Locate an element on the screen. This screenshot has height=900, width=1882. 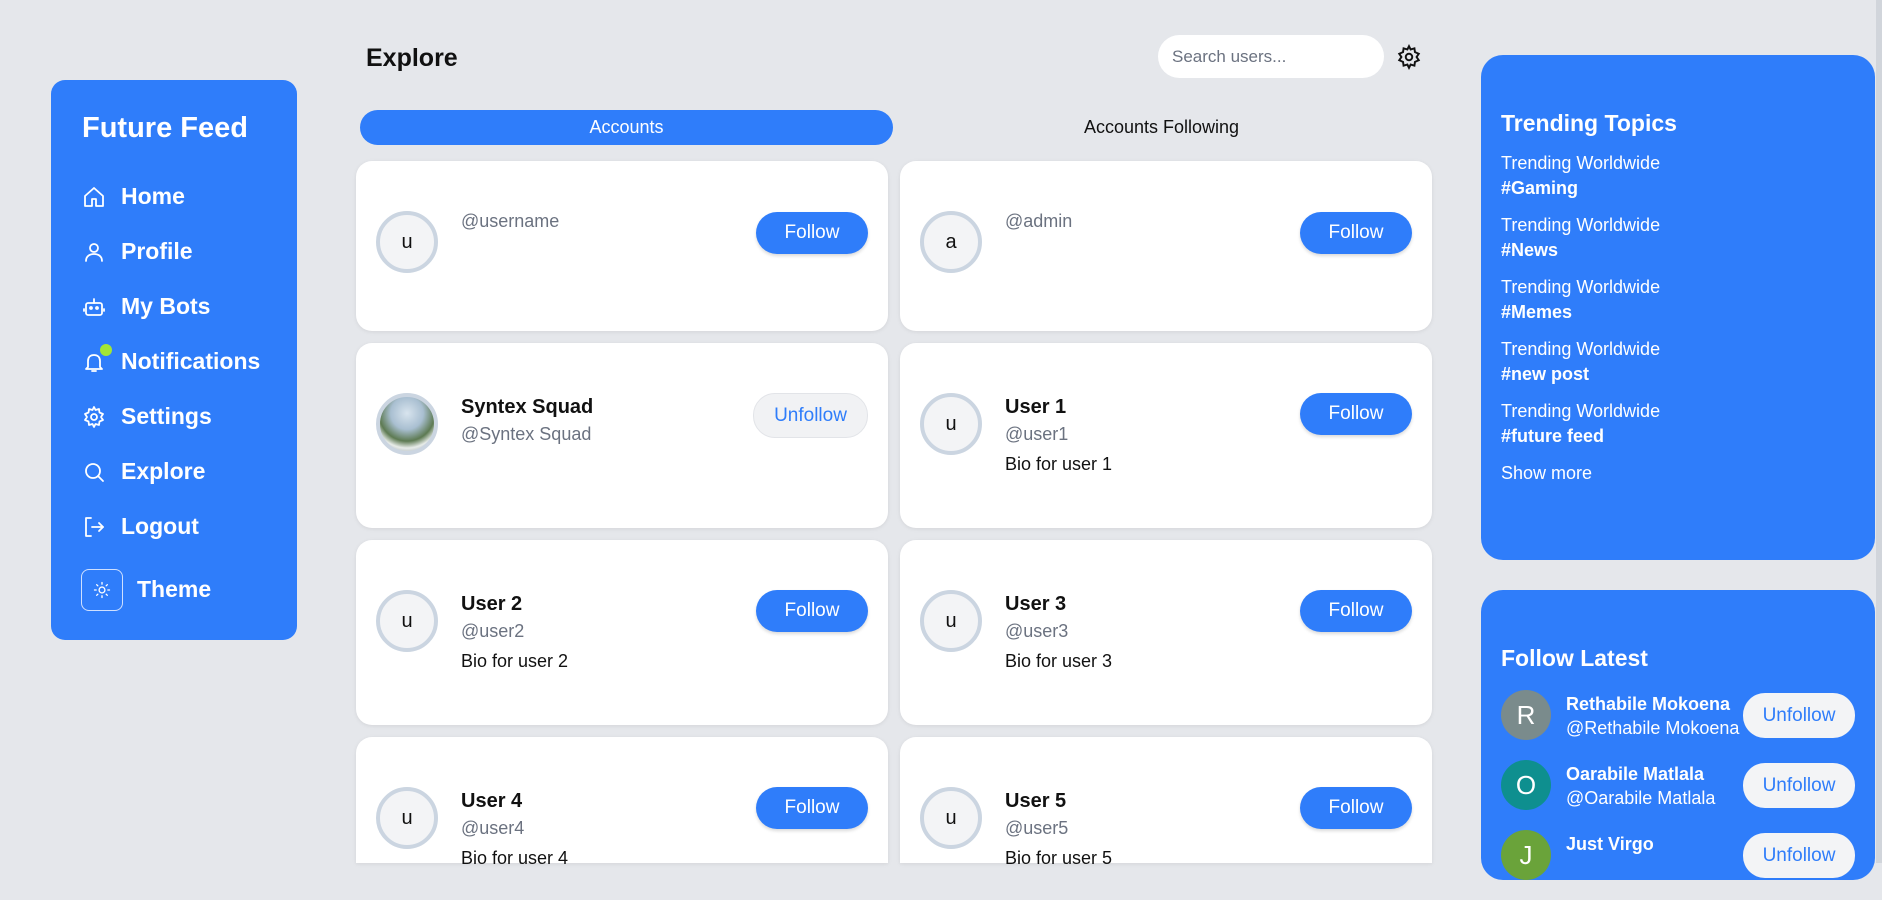
trending-item: Trending Worldwide #Memes is located at coordinates (1688, 300).